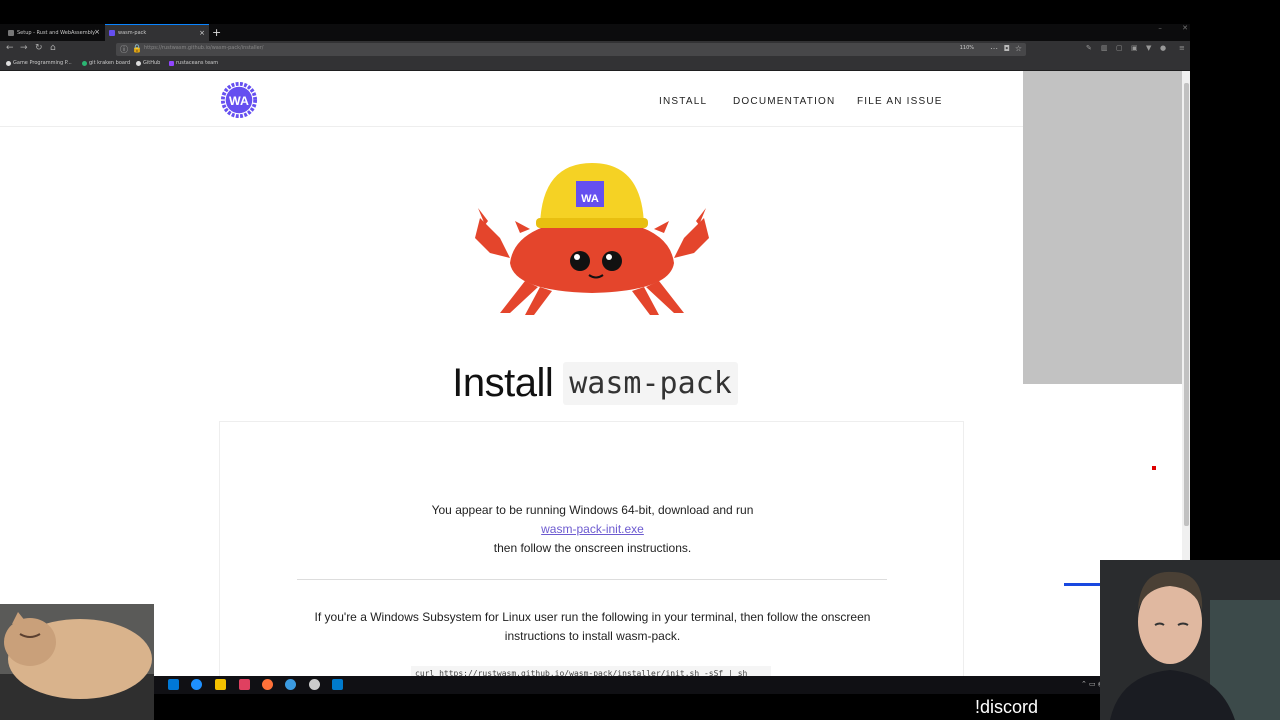  What do you see at coordinates (592, 636) in the screenshot?
I see `wsl-msg-line: instructions to install wasm-pack.` at bounding box center [592, 636].